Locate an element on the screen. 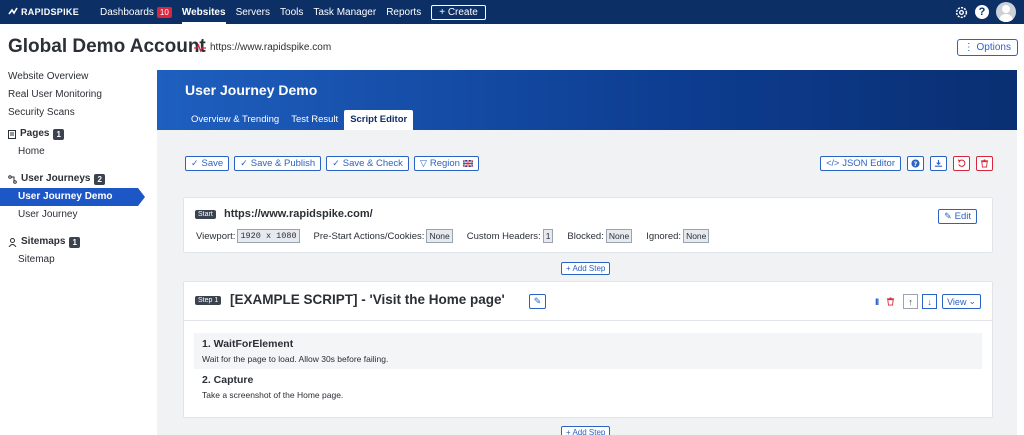 The height and width of the screenshot is (435, 1024). nav-task-manager: Task Manager is located at coordinates (344, 12).